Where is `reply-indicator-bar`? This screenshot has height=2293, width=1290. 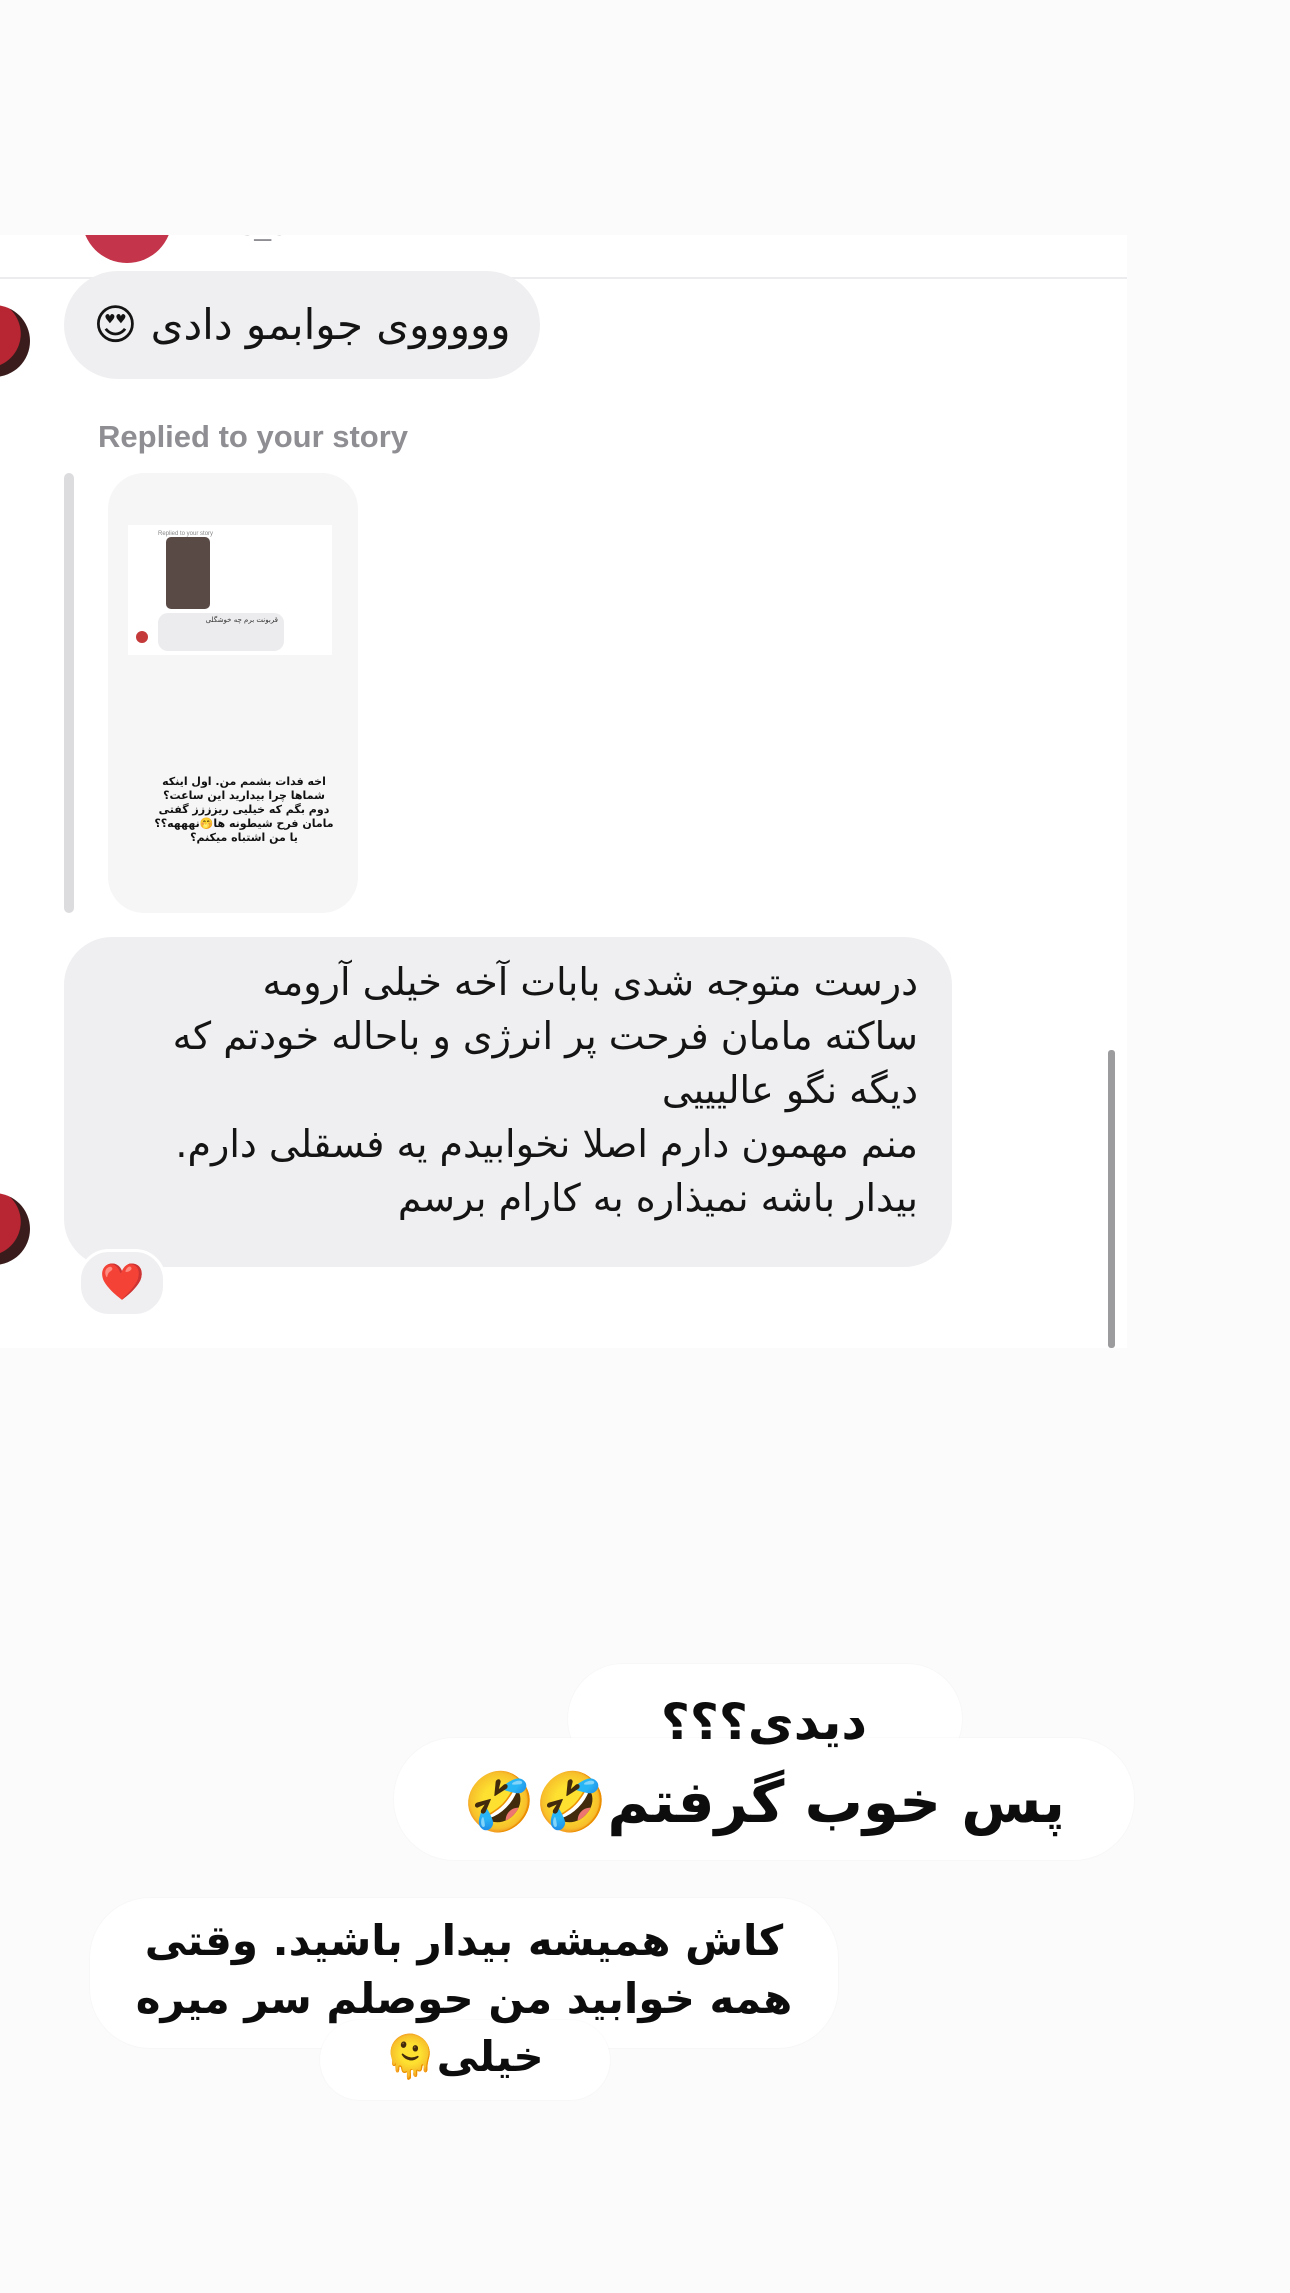
reply-indicator-bar is located at coordinates (69, 693).